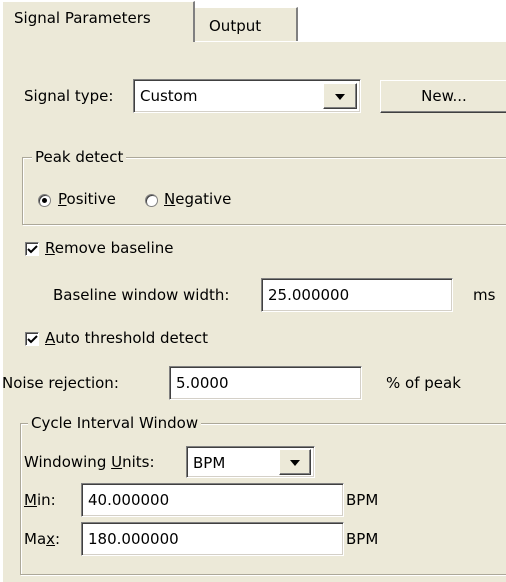  What do you see at coordinates (40, 500) in the screenshot?
I see `min-label: Min:` at bounding box center [40, 500].